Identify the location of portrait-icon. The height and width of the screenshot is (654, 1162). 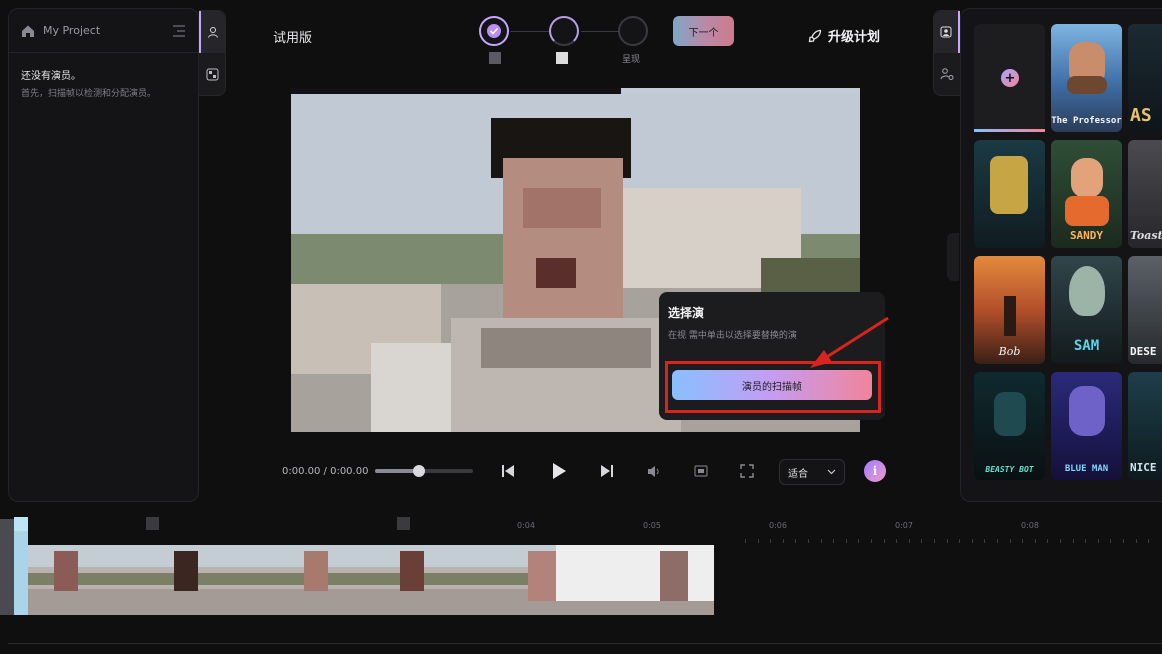
(946, 32).